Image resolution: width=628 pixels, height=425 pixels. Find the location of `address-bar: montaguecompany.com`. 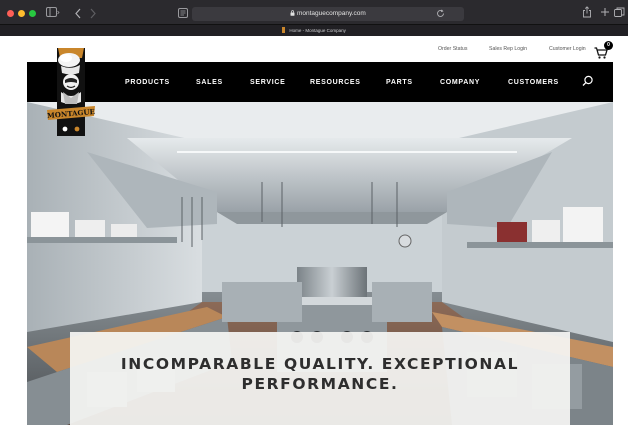

address-bar: montaguecompany.com is located at coordinates (328, 14).